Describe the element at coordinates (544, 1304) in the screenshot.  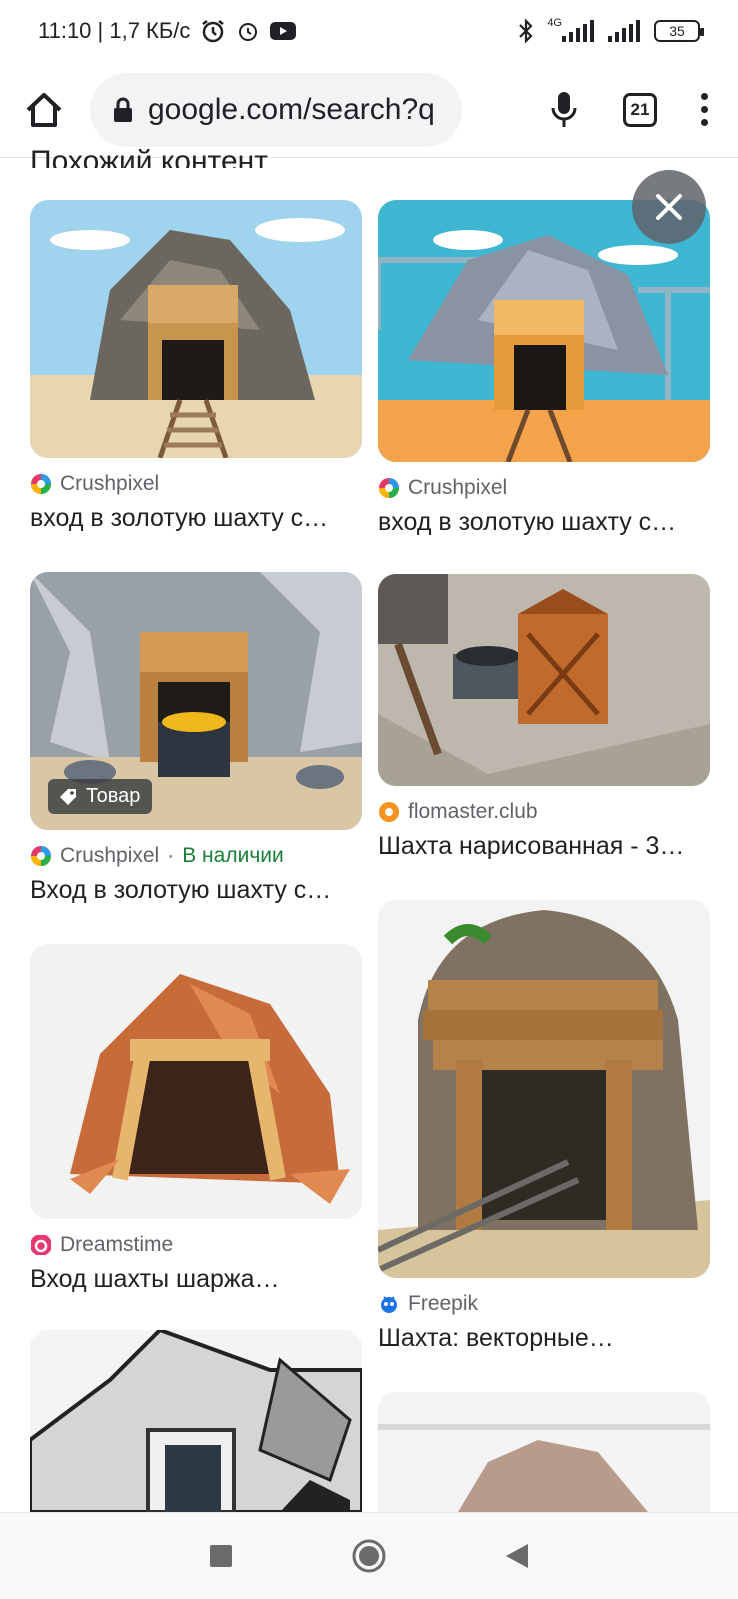
I see `result-source: Freepik` at that location.